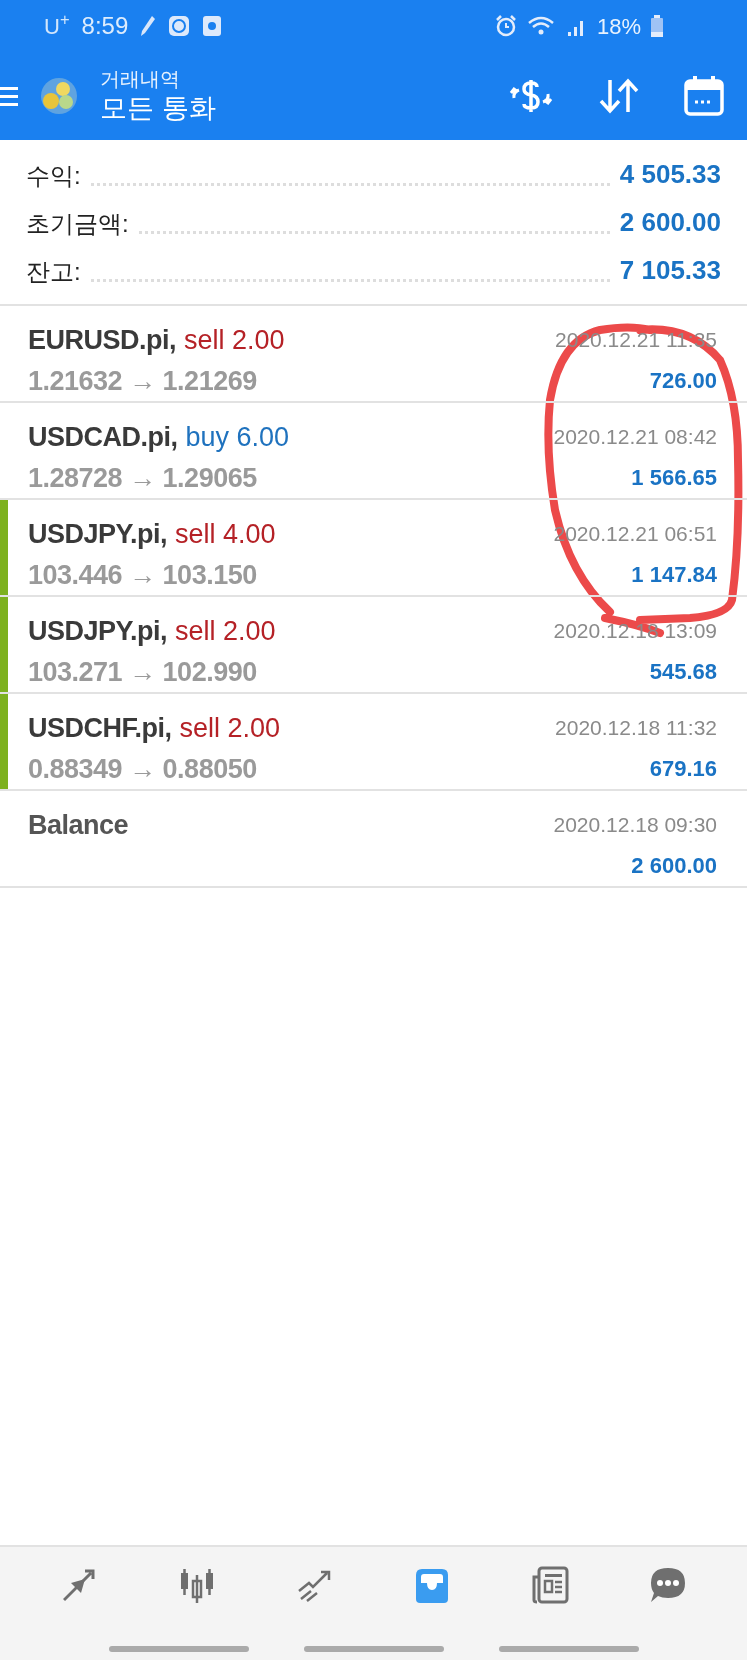  What do you see at coordinates (143, 769) in the screenshot?
I see `deal-prices: 0.88349 → 0.88050` at bounding box center [143, 769].